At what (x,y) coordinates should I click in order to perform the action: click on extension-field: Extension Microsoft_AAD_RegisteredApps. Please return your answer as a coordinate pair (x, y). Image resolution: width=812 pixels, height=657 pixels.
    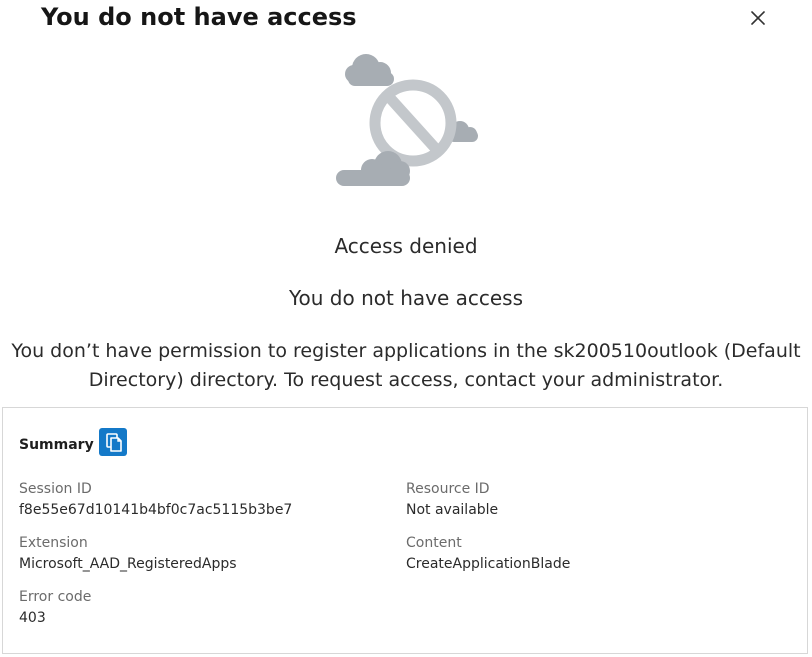
    Looking at the image, I should click on (128, 553).